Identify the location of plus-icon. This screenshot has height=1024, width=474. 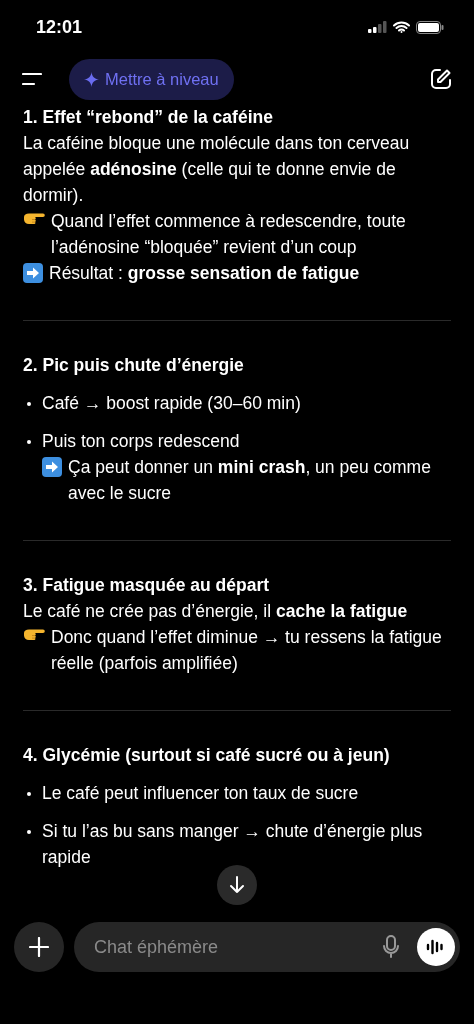
(39, 947).